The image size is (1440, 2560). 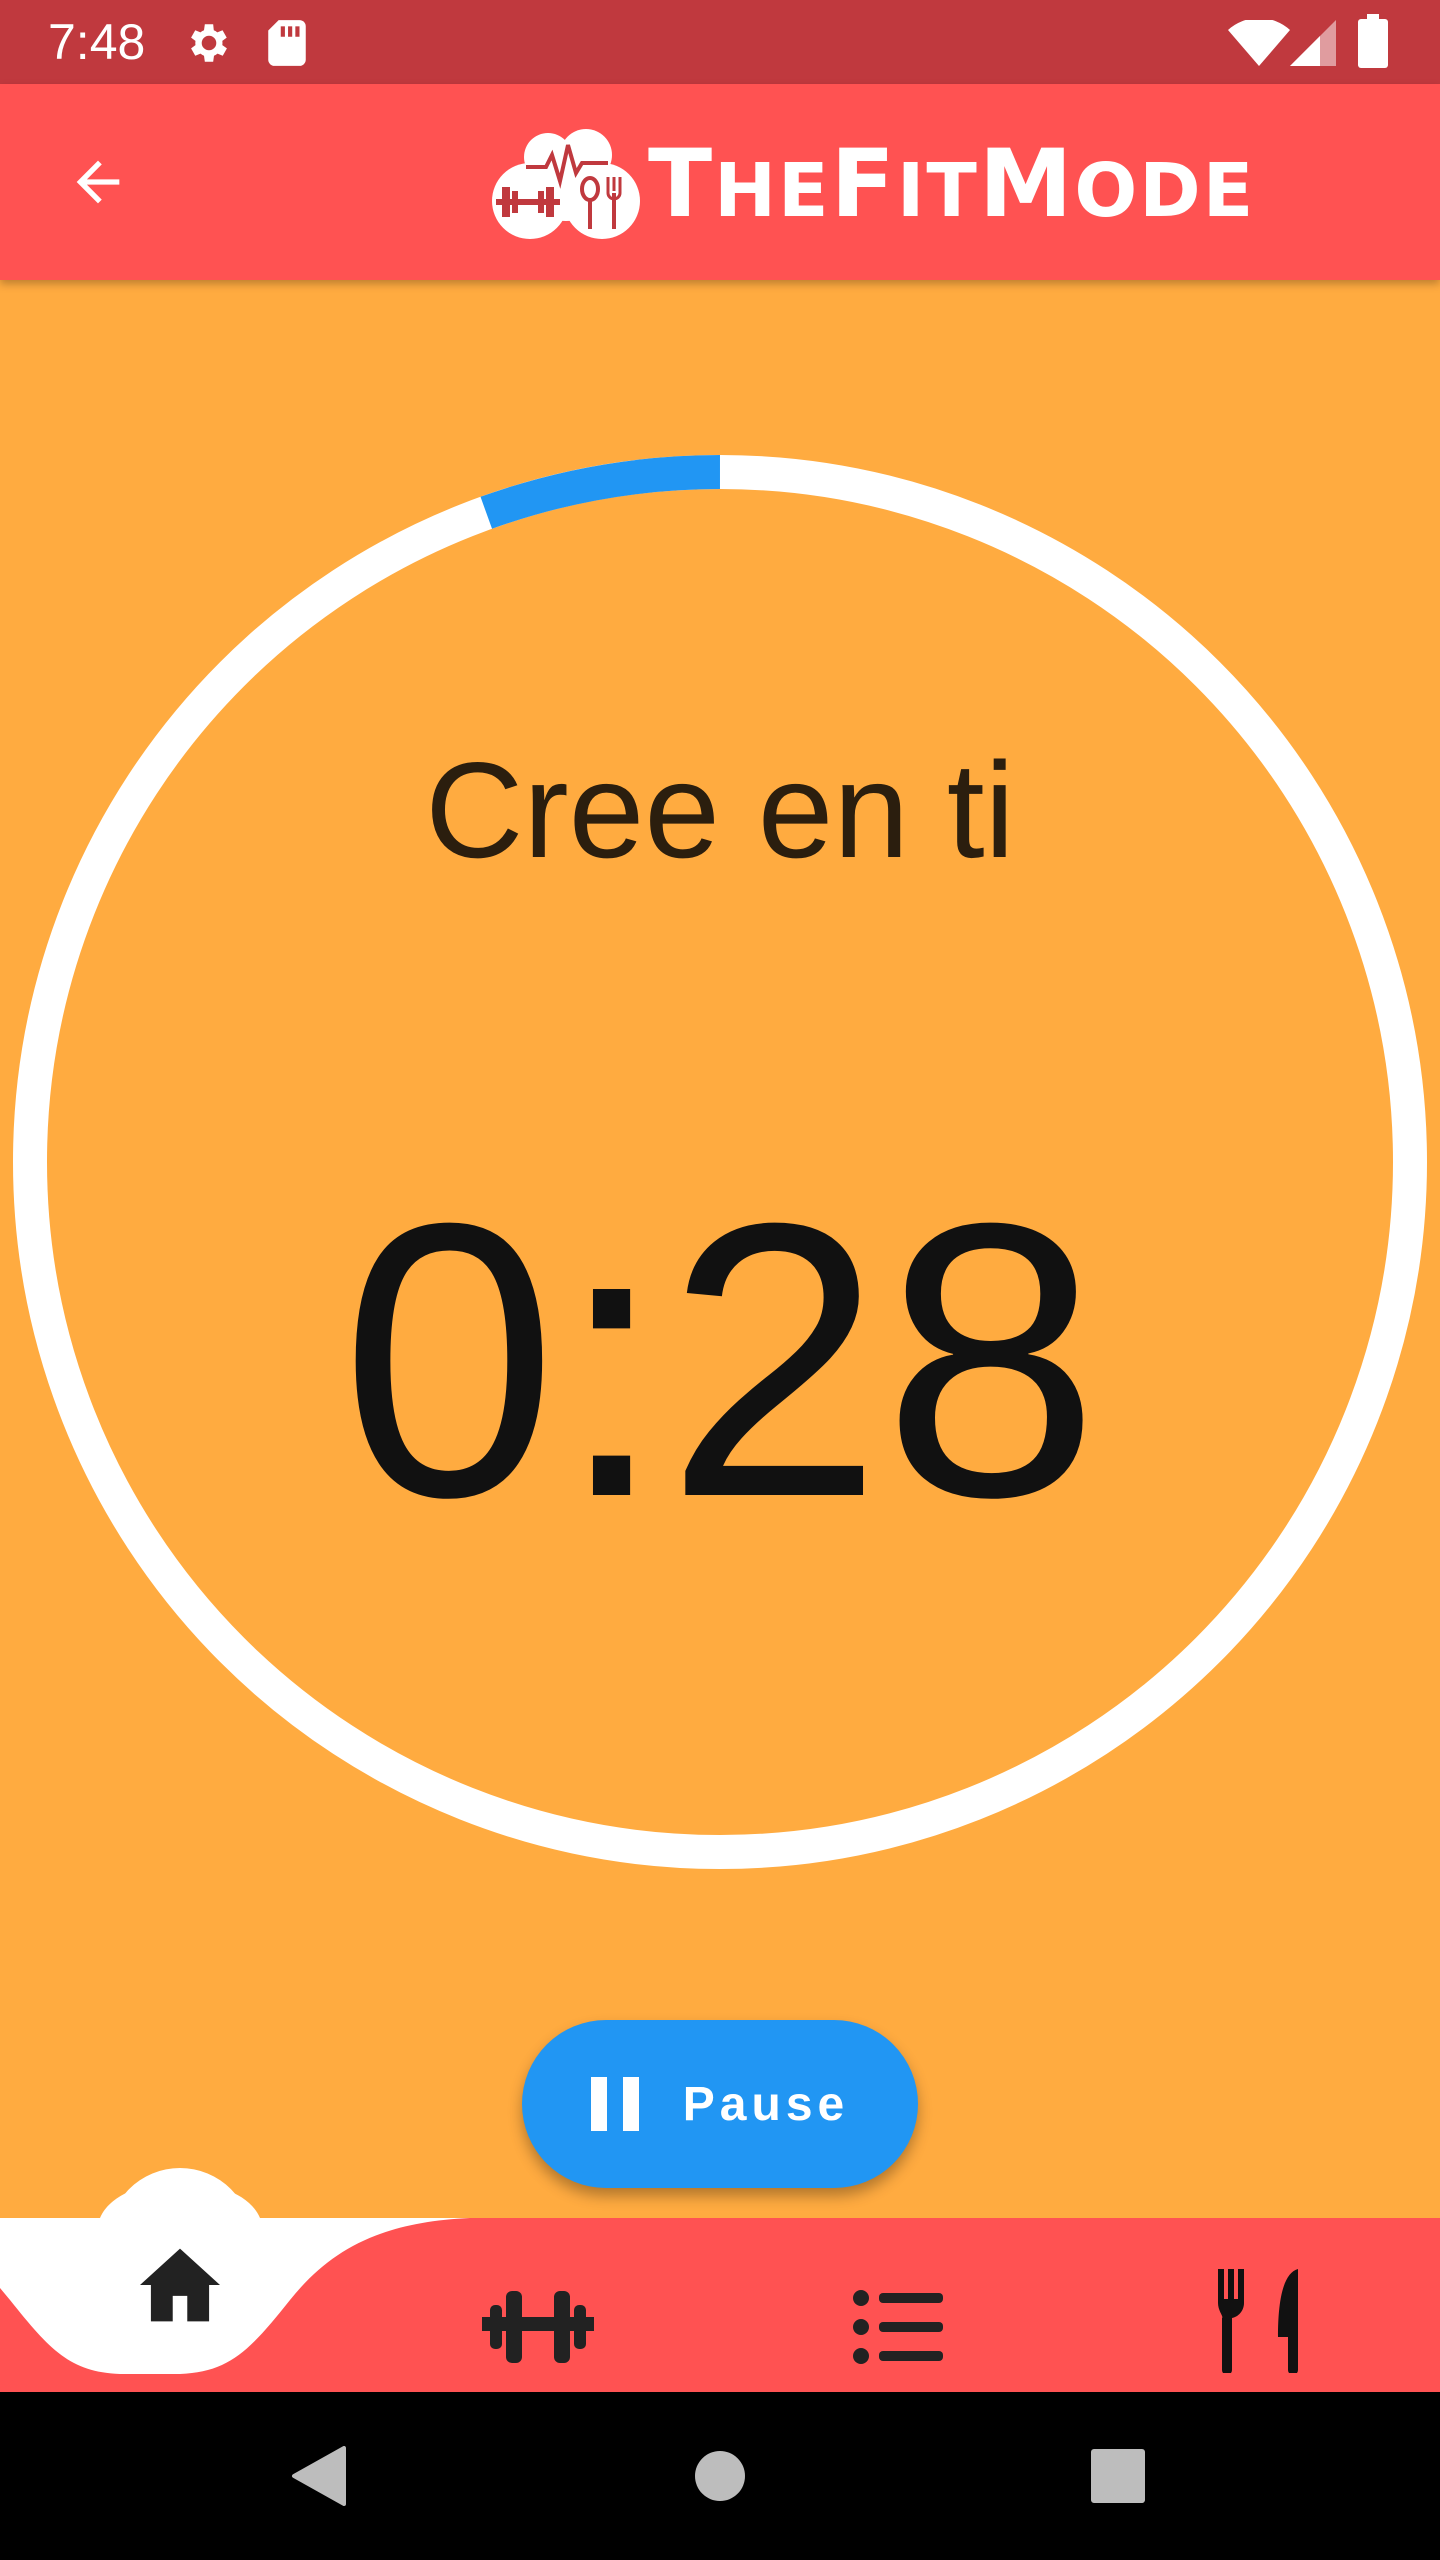 I want to click on signal-icon, so click(x=1313, y=43).